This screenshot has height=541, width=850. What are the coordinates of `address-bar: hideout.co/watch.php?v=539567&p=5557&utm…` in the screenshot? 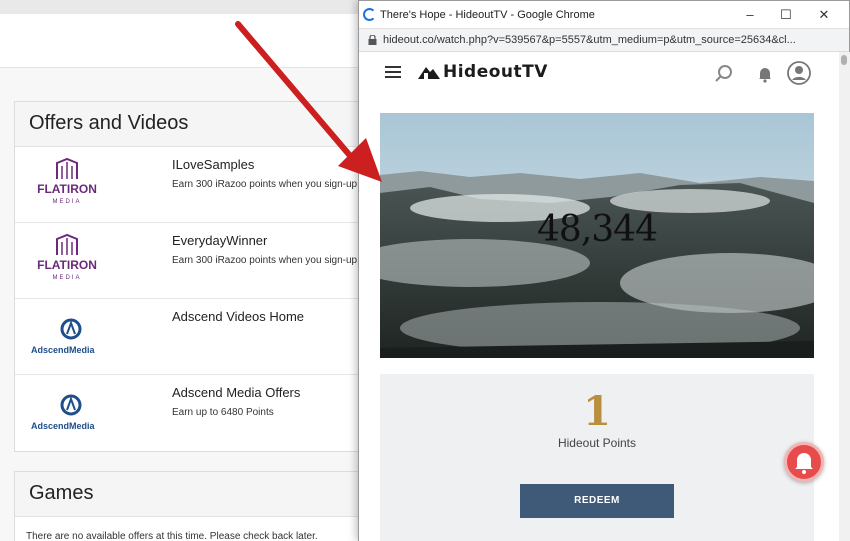 It's located at (604, 40).